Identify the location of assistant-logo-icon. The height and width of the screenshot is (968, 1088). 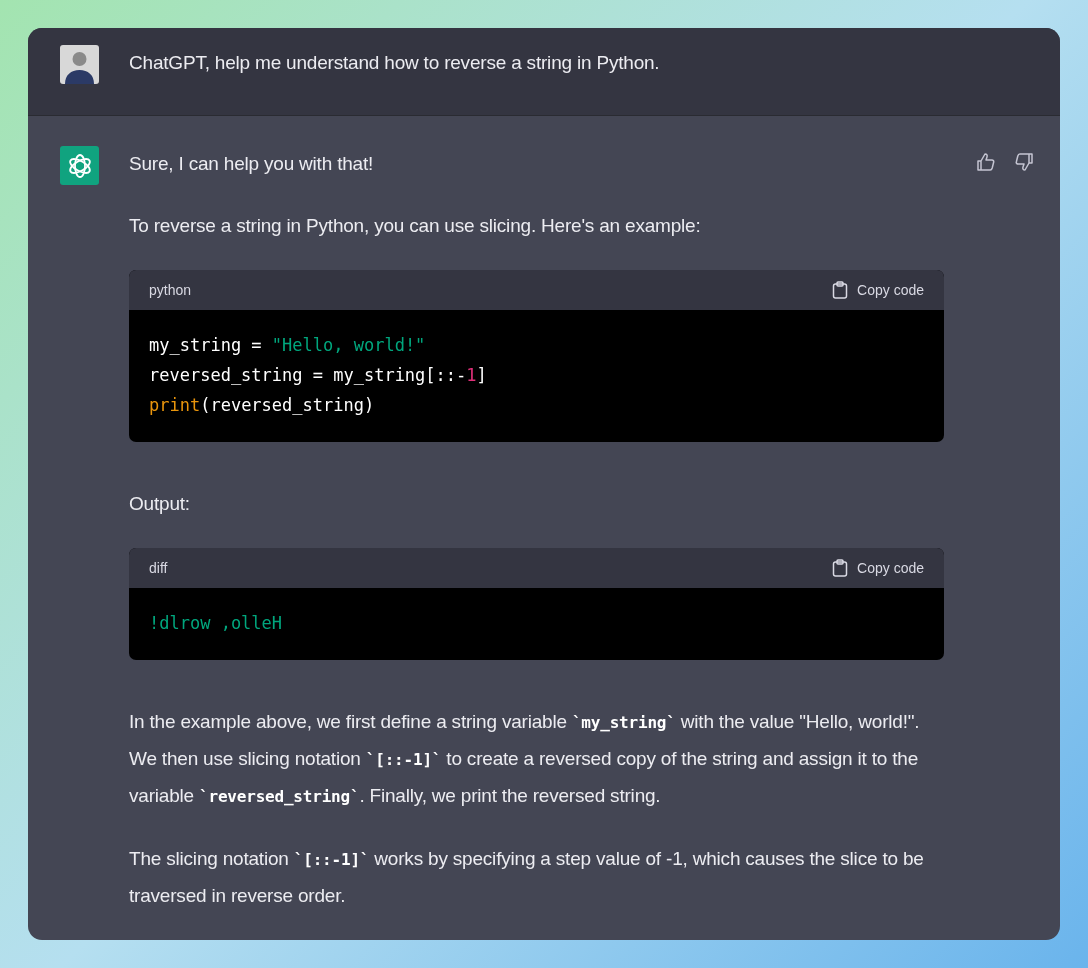
(79, 165).